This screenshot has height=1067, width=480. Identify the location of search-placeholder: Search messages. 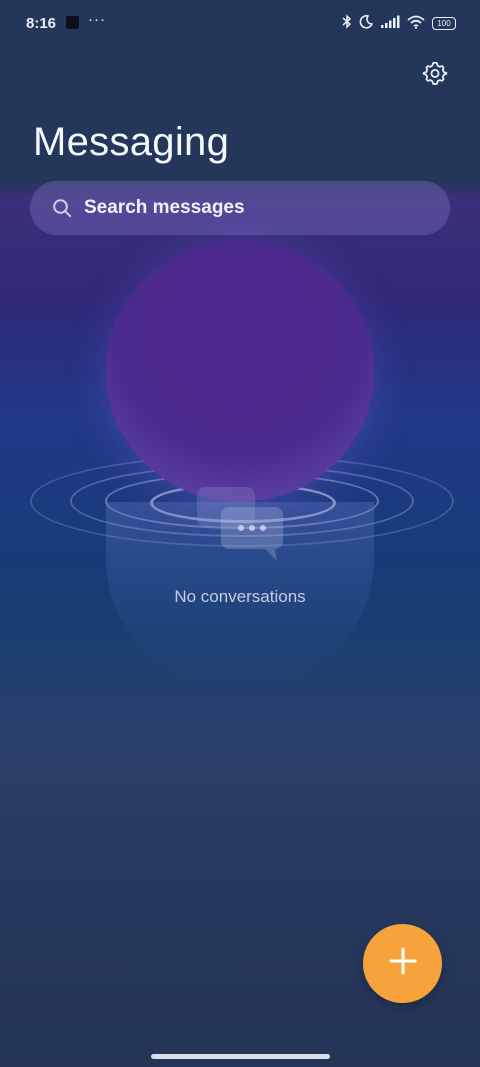
(164, 208).